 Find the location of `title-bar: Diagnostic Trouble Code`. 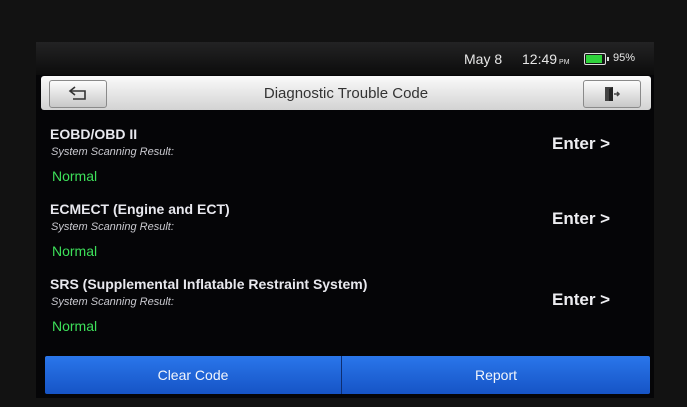

title-bar: Diagnostic Trouble Code is located at coordinates (346, 93).